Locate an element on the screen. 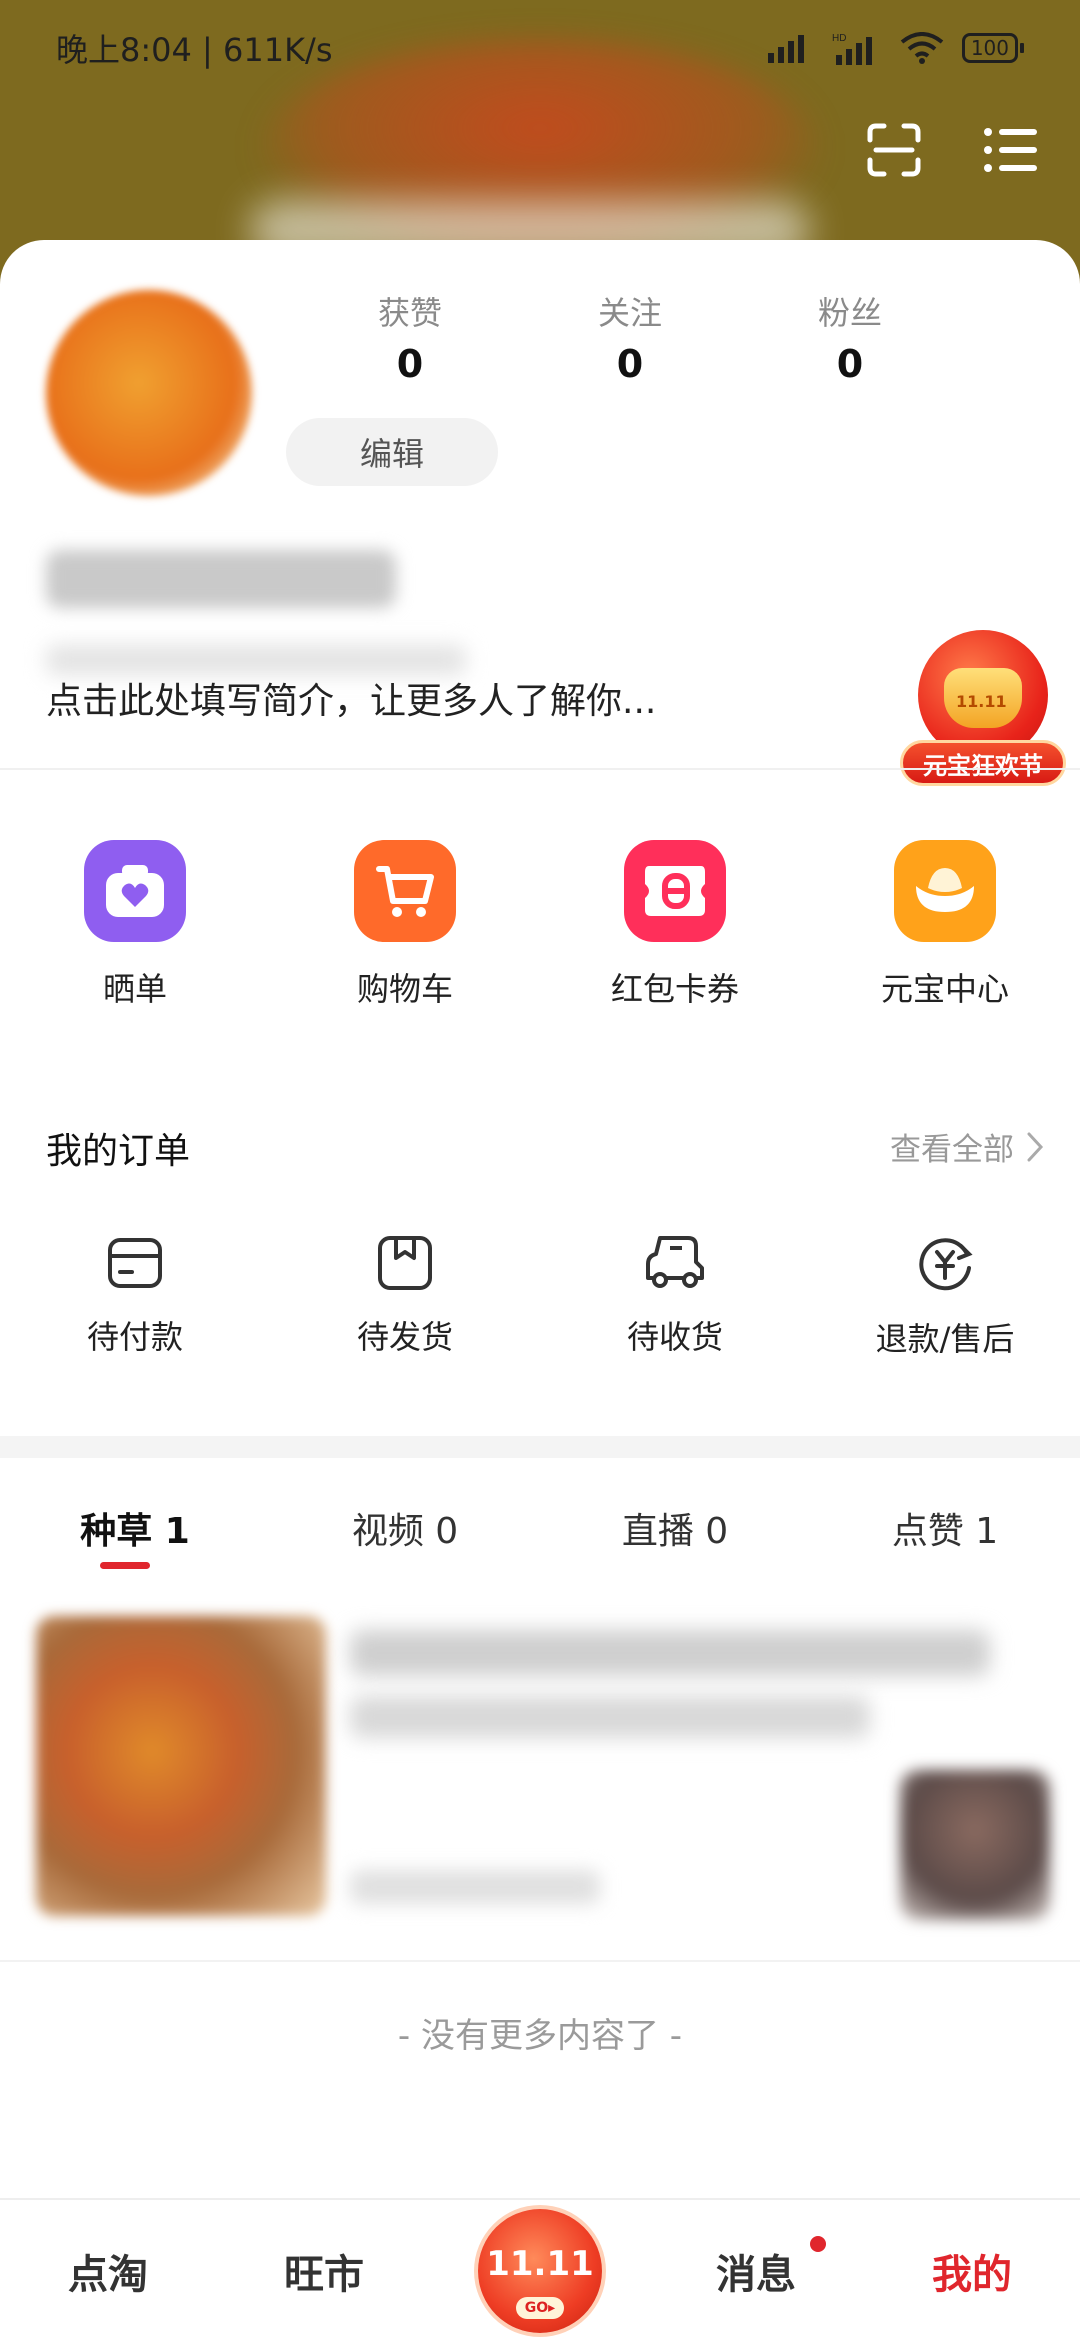 Image resolution: width=1080 pixels, height=2342 pixels. menu-button is located at coordinates (1010, 150).